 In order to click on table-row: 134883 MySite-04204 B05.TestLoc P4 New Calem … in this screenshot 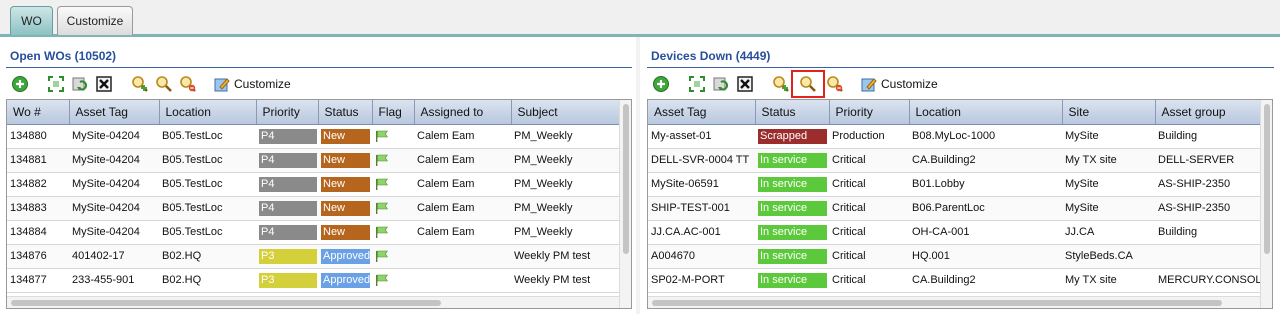, I will do `click(314, 208)`.